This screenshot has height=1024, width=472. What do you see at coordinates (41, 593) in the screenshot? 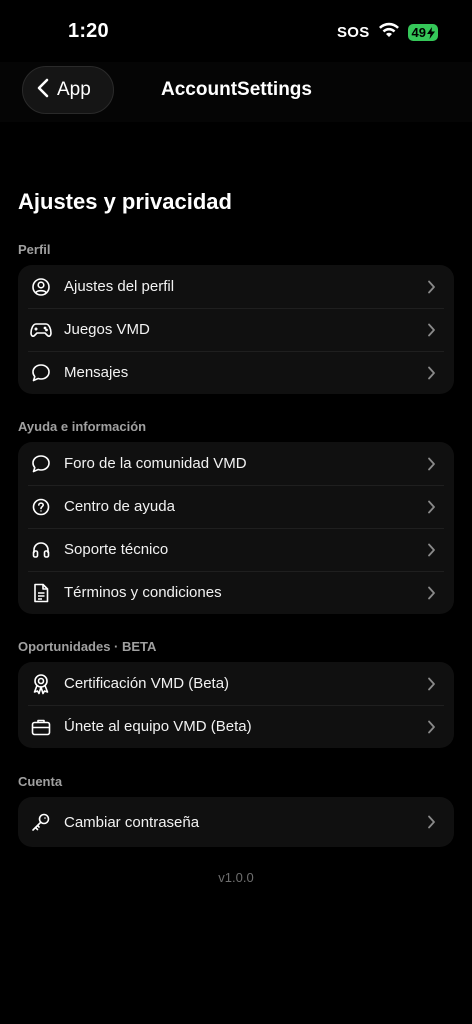
I see `document-icon` at bounding box center [41, 593].